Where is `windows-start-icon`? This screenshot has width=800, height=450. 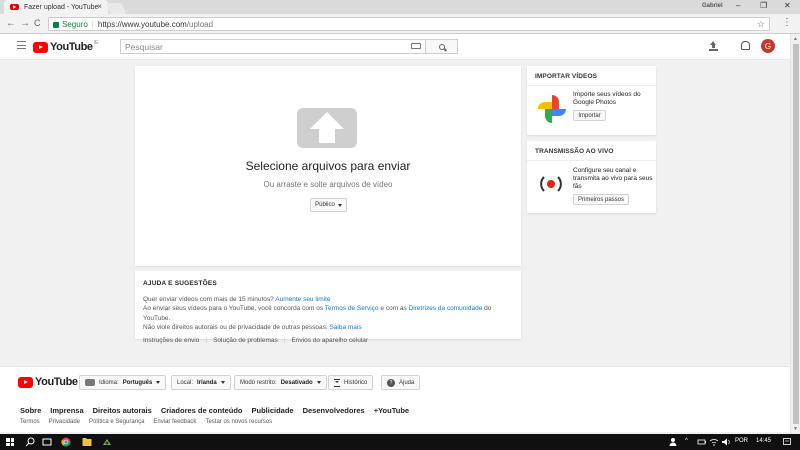
windows-start-icon is located at coordinates (10, 442).